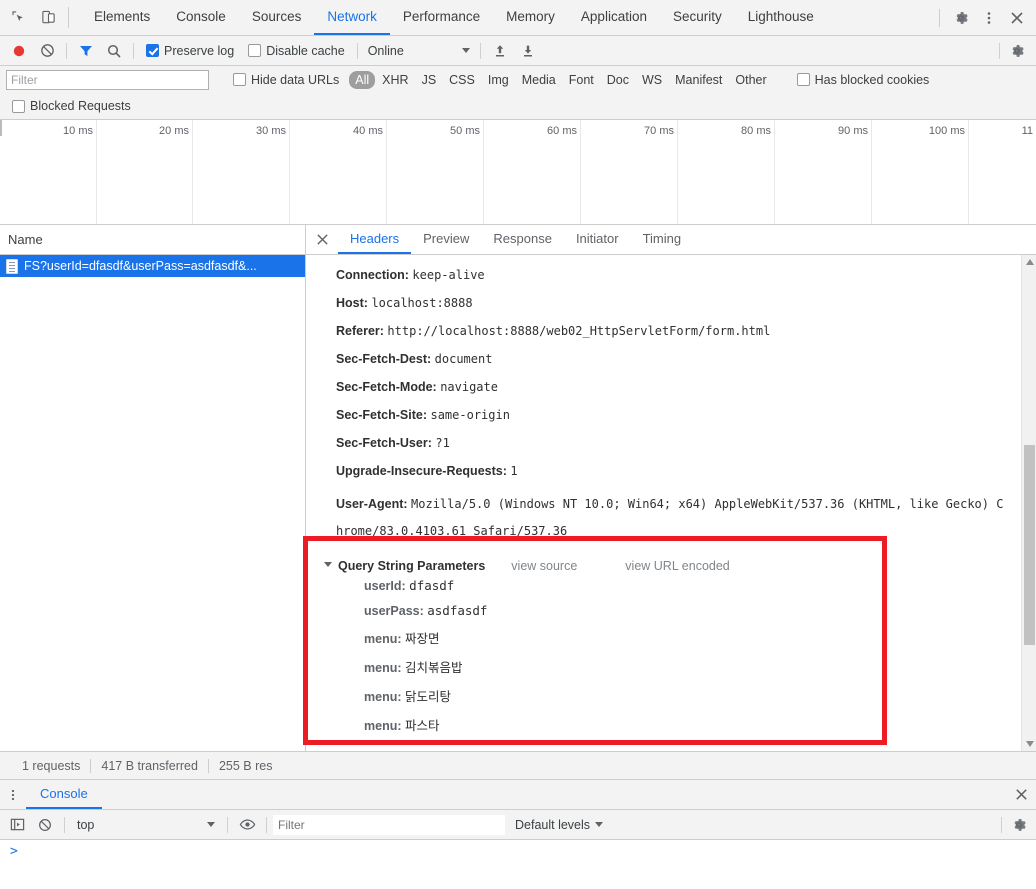 The width and height of the screenshot is (1036, 889). Describe the element at coordinates (17, 825) in the screenshot. I see `console-sidebar-icon` at that location.